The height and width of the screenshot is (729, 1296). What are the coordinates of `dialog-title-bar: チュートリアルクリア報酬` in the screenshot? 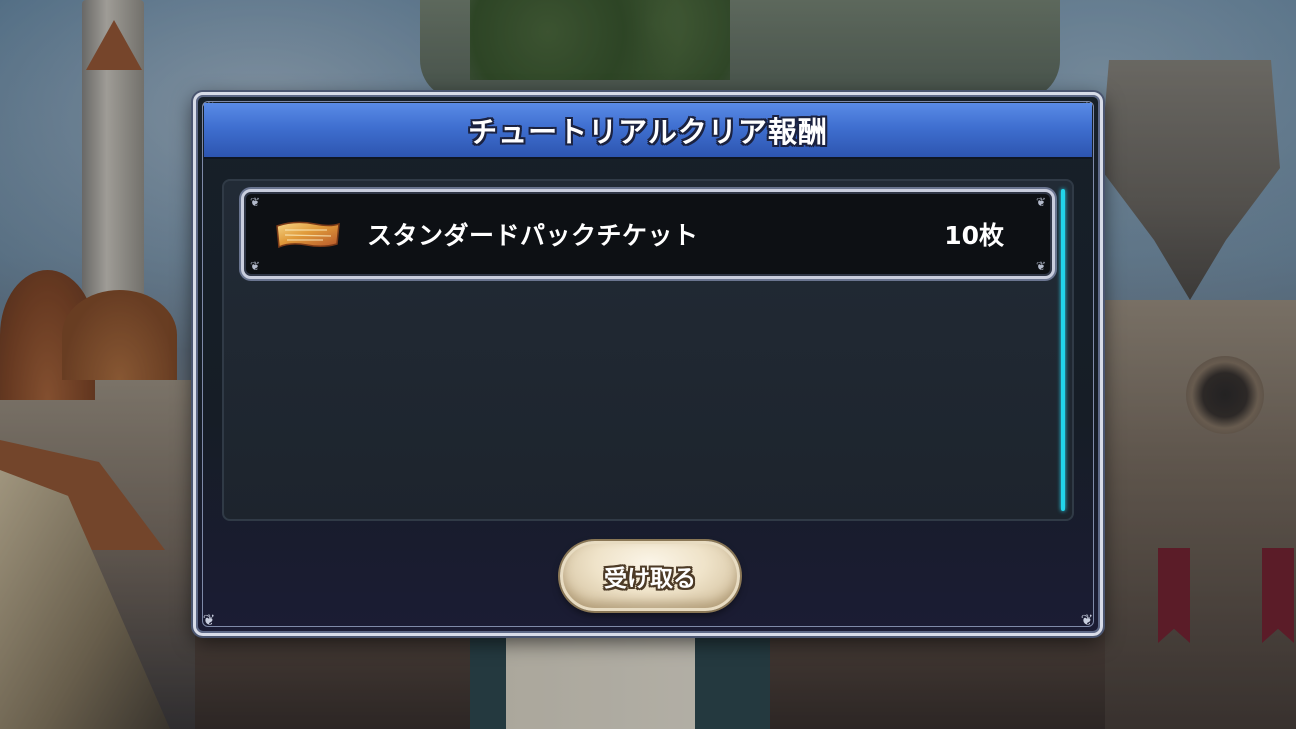 It's located at (648, 131).